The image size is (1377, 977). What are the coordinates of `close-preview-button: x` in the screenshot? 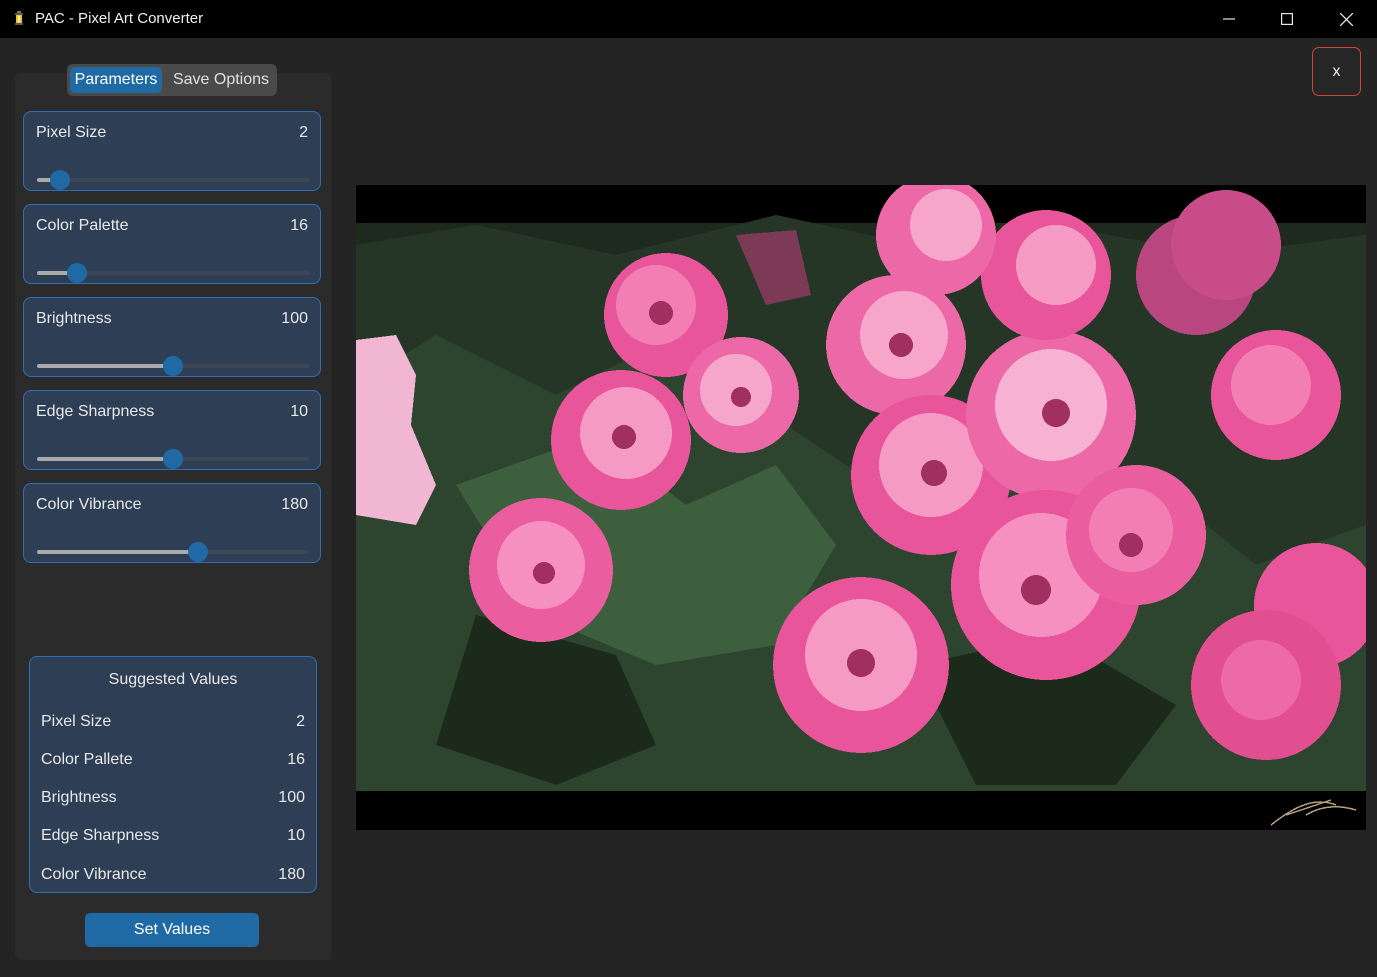 It's located at (1336, 71).